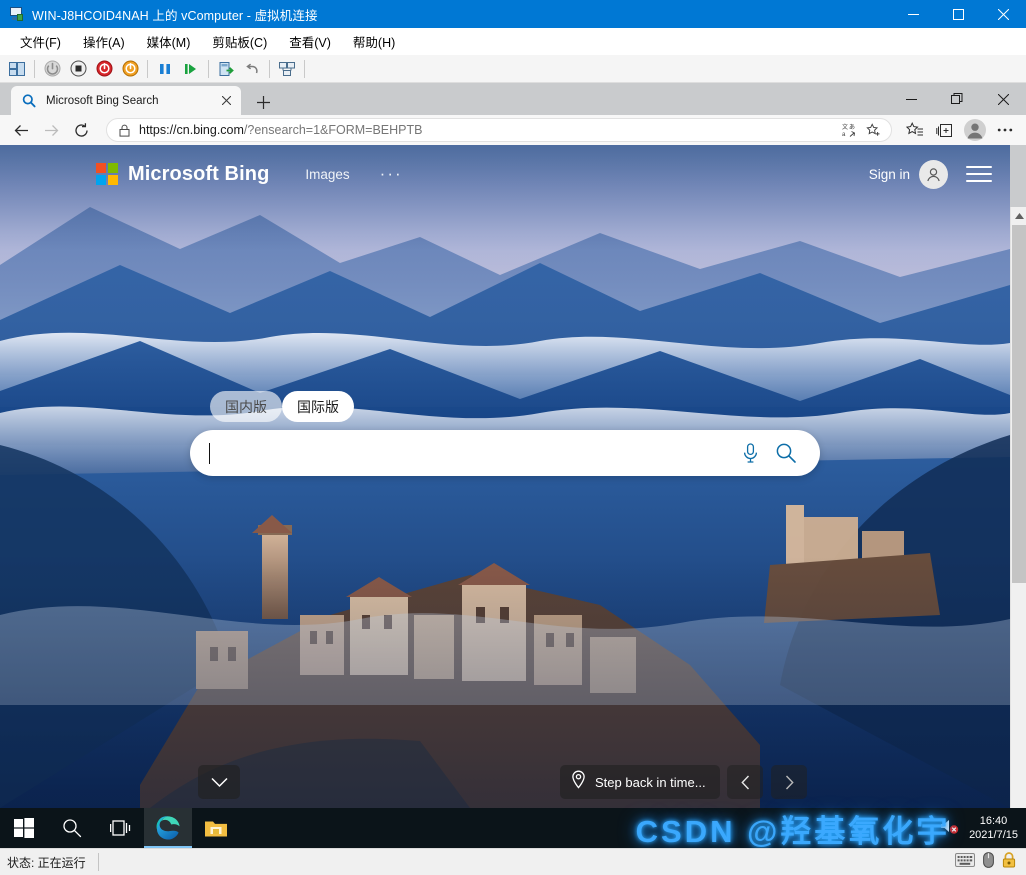 The width and height of the screenshot is (1026, 875). Describe the element at coordinates (470, 453) in the screenshot. I see `search-input` at that location.